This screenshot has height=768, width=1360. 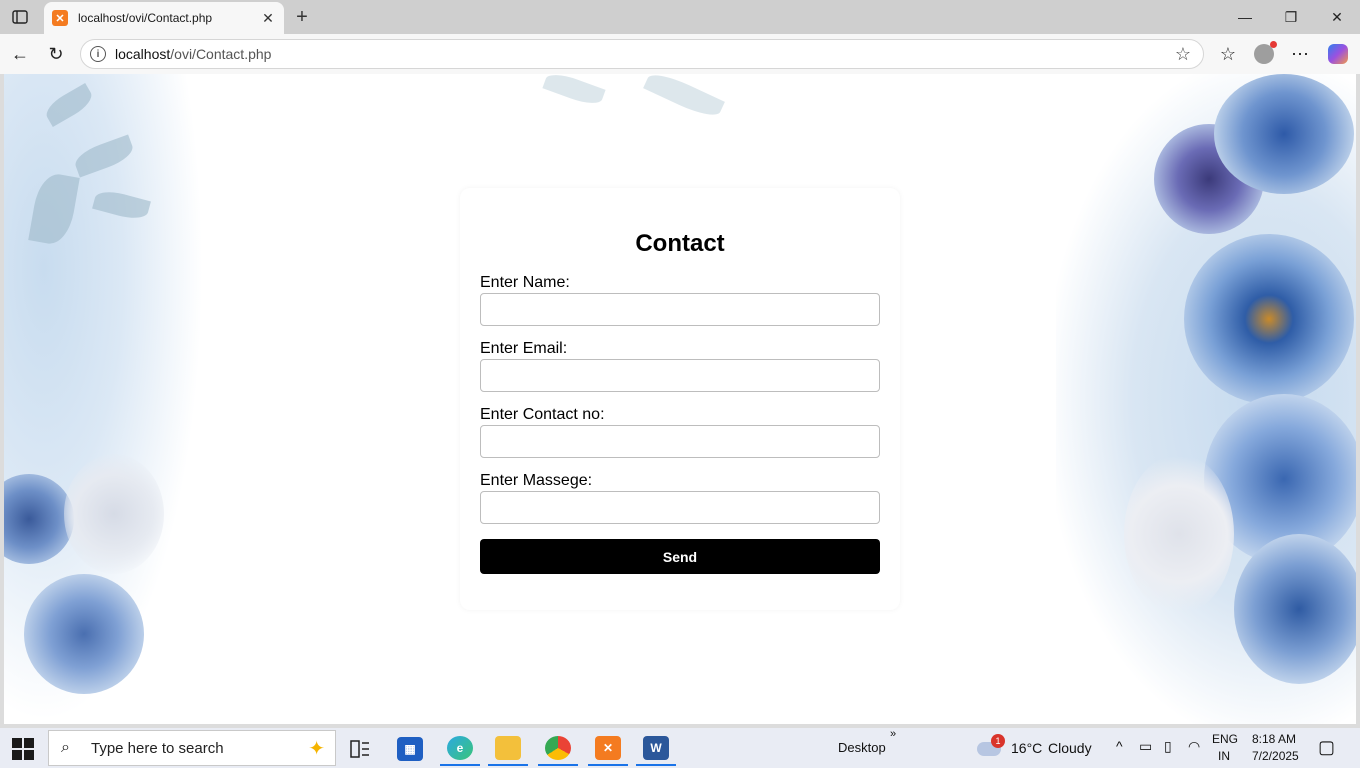 I want to click on weather-condition: Cloudy, so click(x=1070, y=748).